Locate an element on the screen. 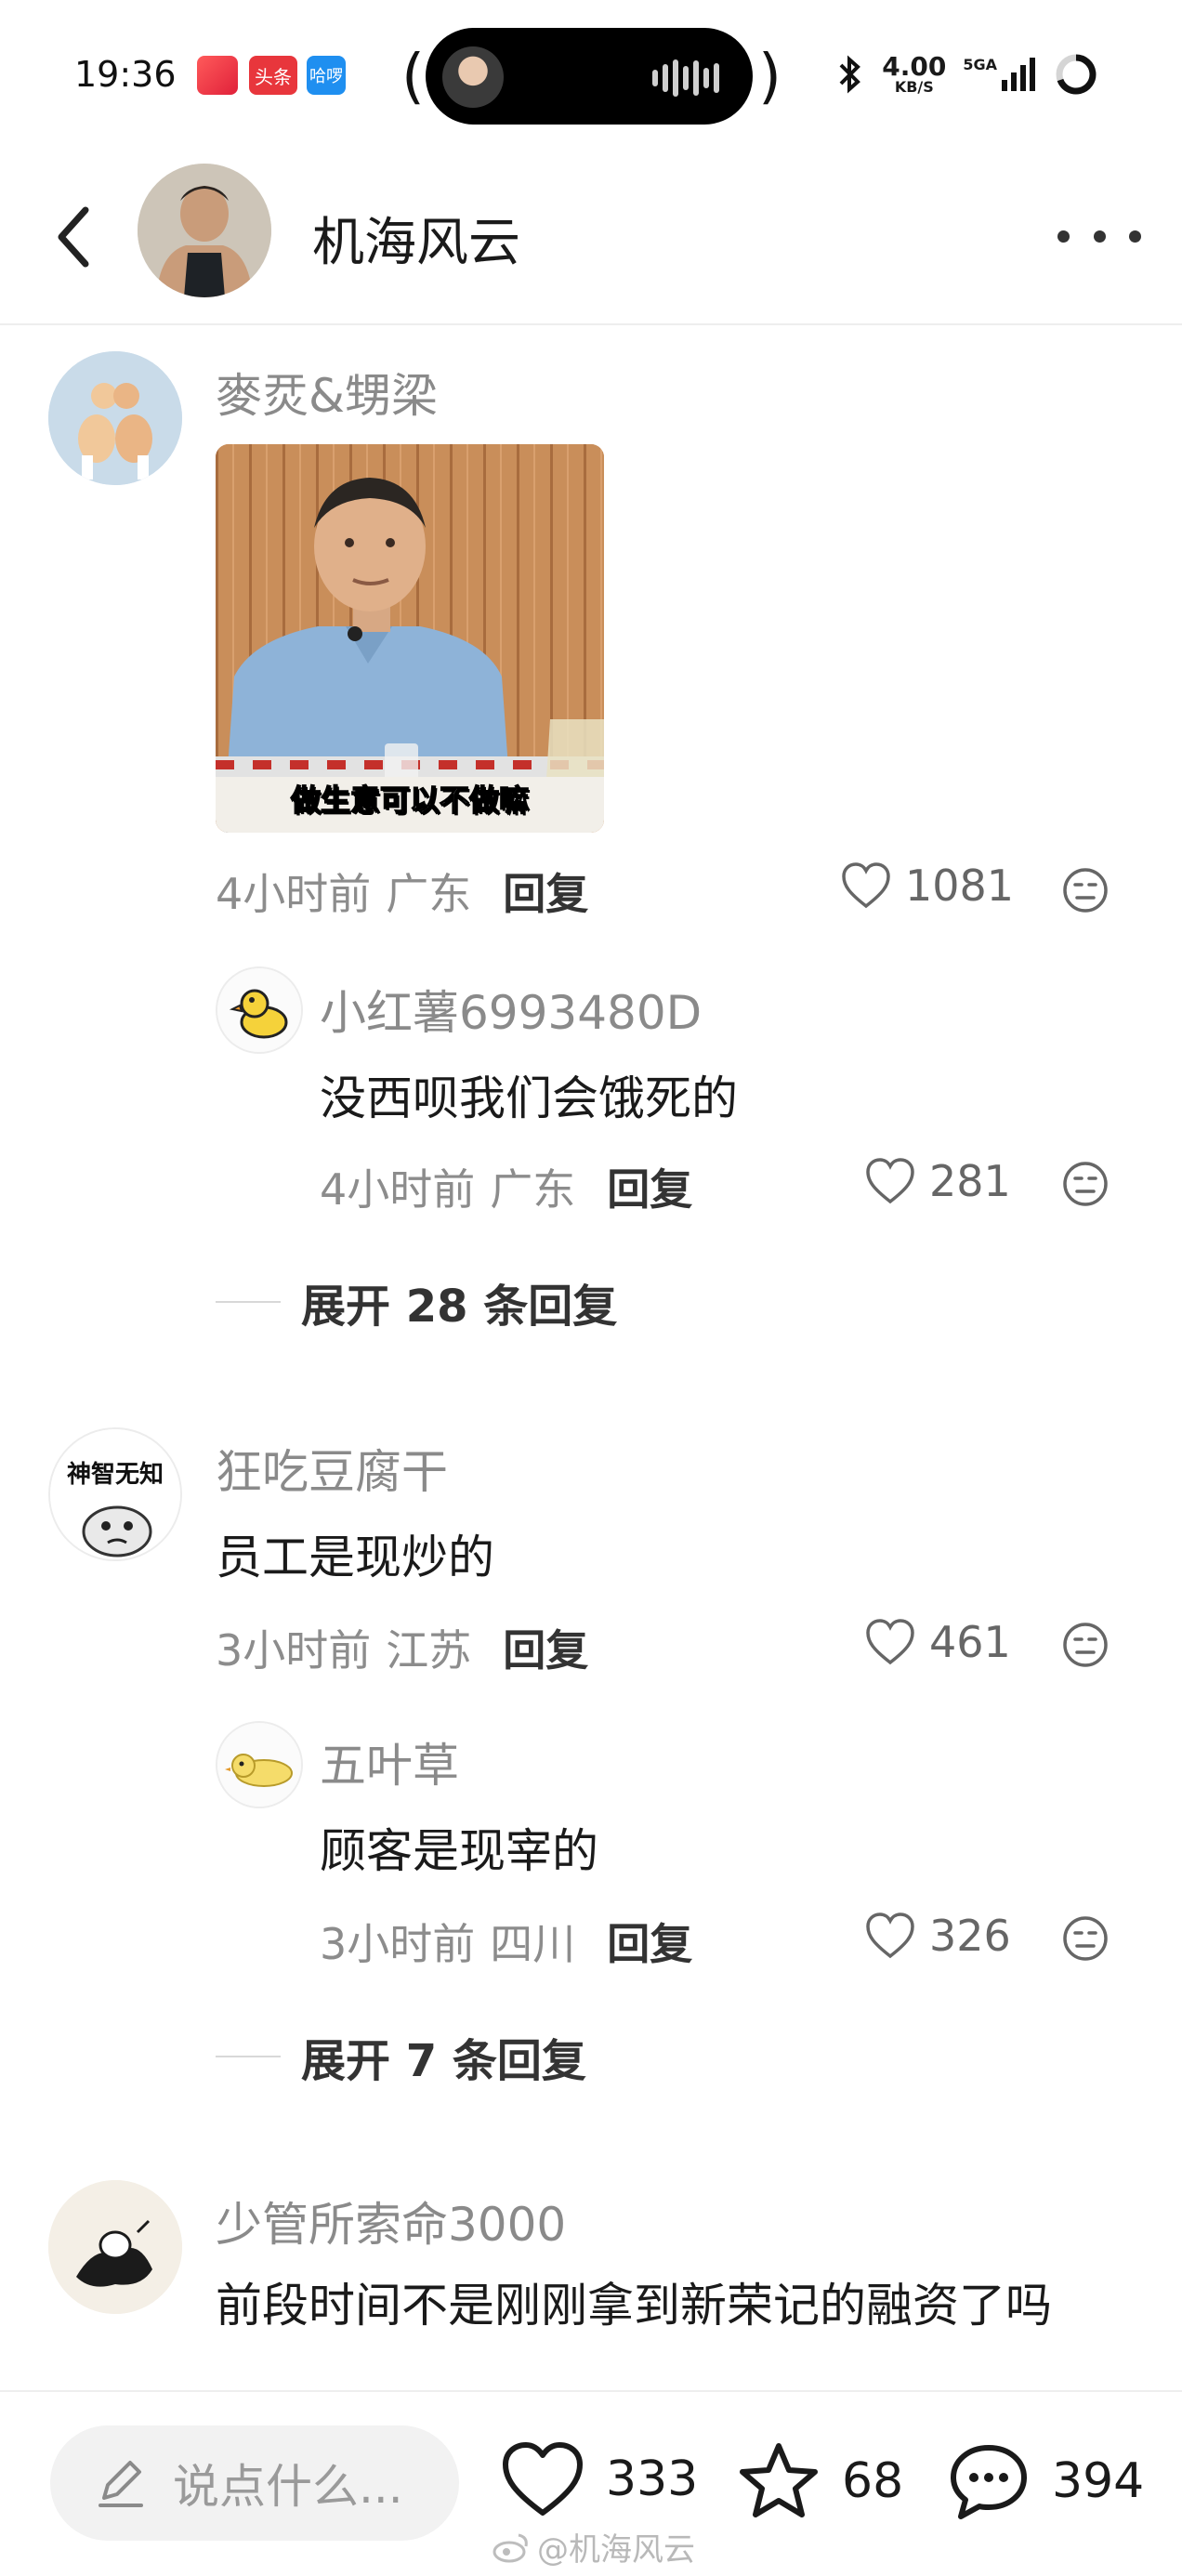 The width and height of the screenshot is (1182, 2576). watermark-text: @机海风云 is located at coordinates (616, 2550).